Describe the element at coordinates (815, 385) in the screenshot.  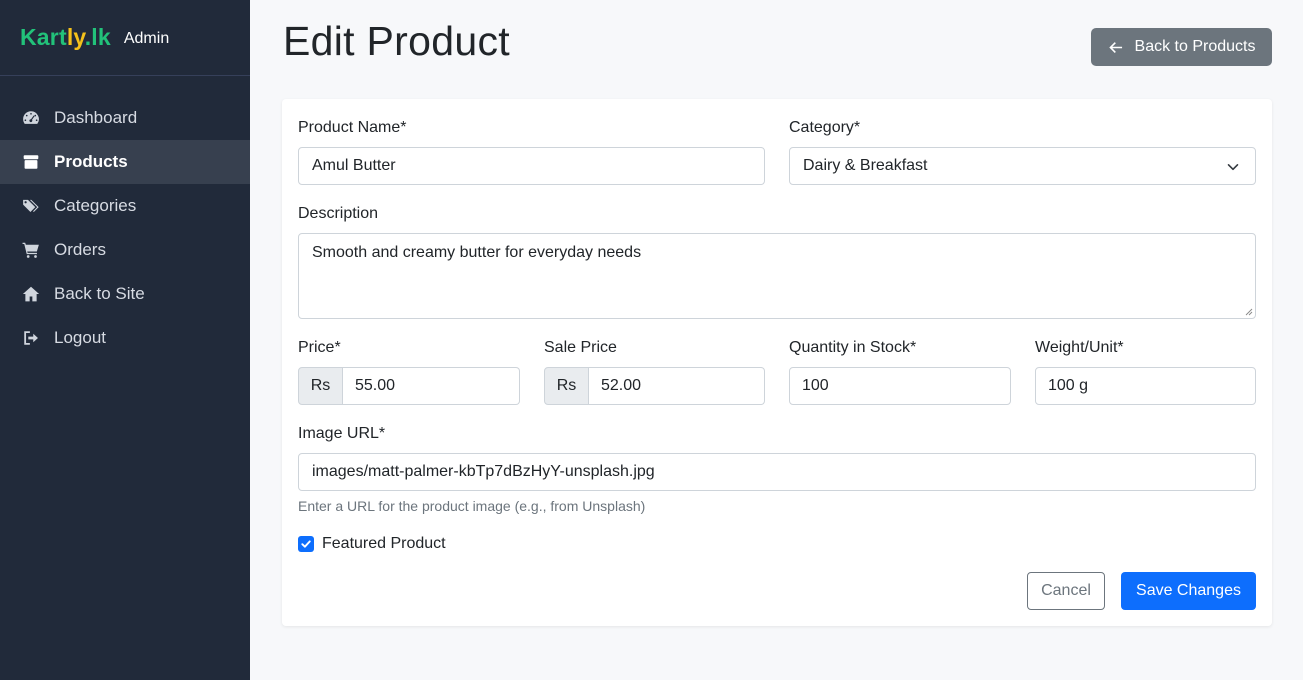
I see `quantity-value: 100` at that location.